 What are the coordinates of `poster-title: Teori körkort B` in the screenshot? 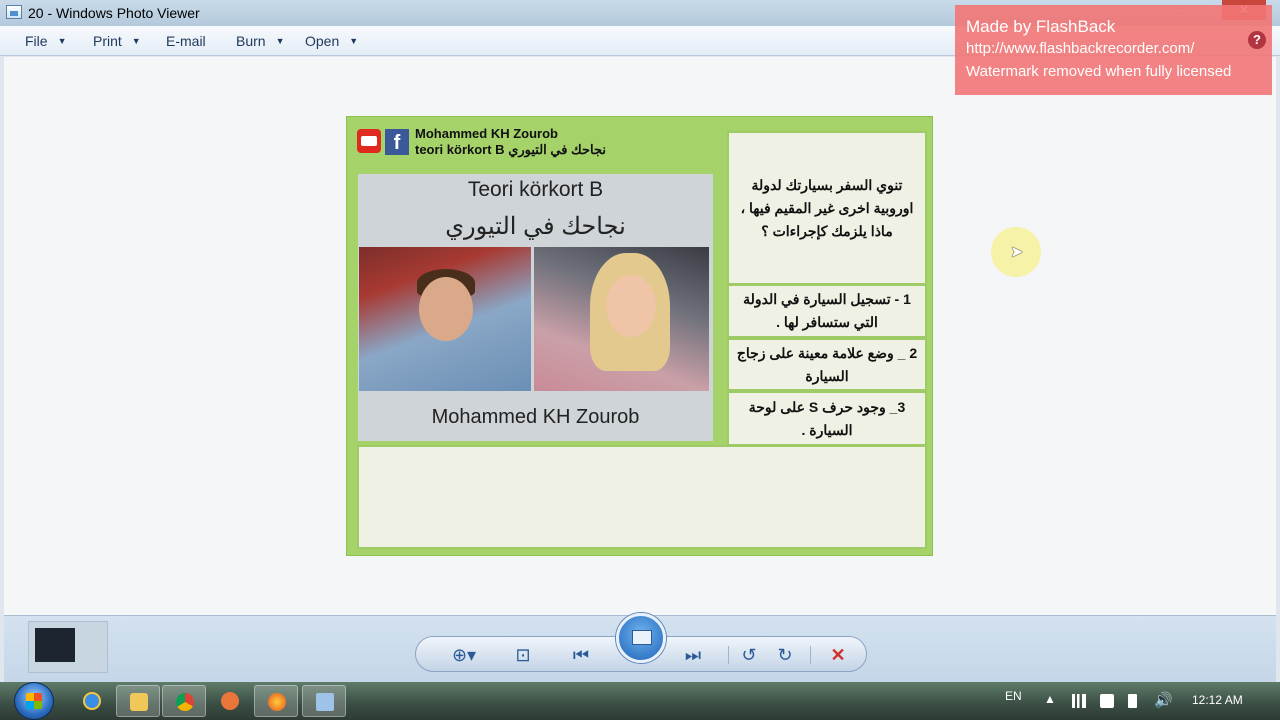 It's located at (535, 189).